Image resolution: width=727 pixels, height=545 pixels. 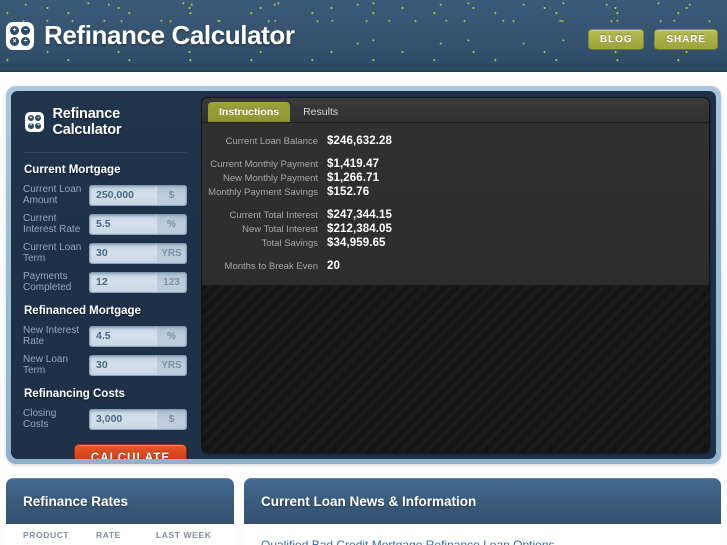 I want to click on sidebar-calculator-logo-icon: + − × ÷, so click(x=35, y=122).